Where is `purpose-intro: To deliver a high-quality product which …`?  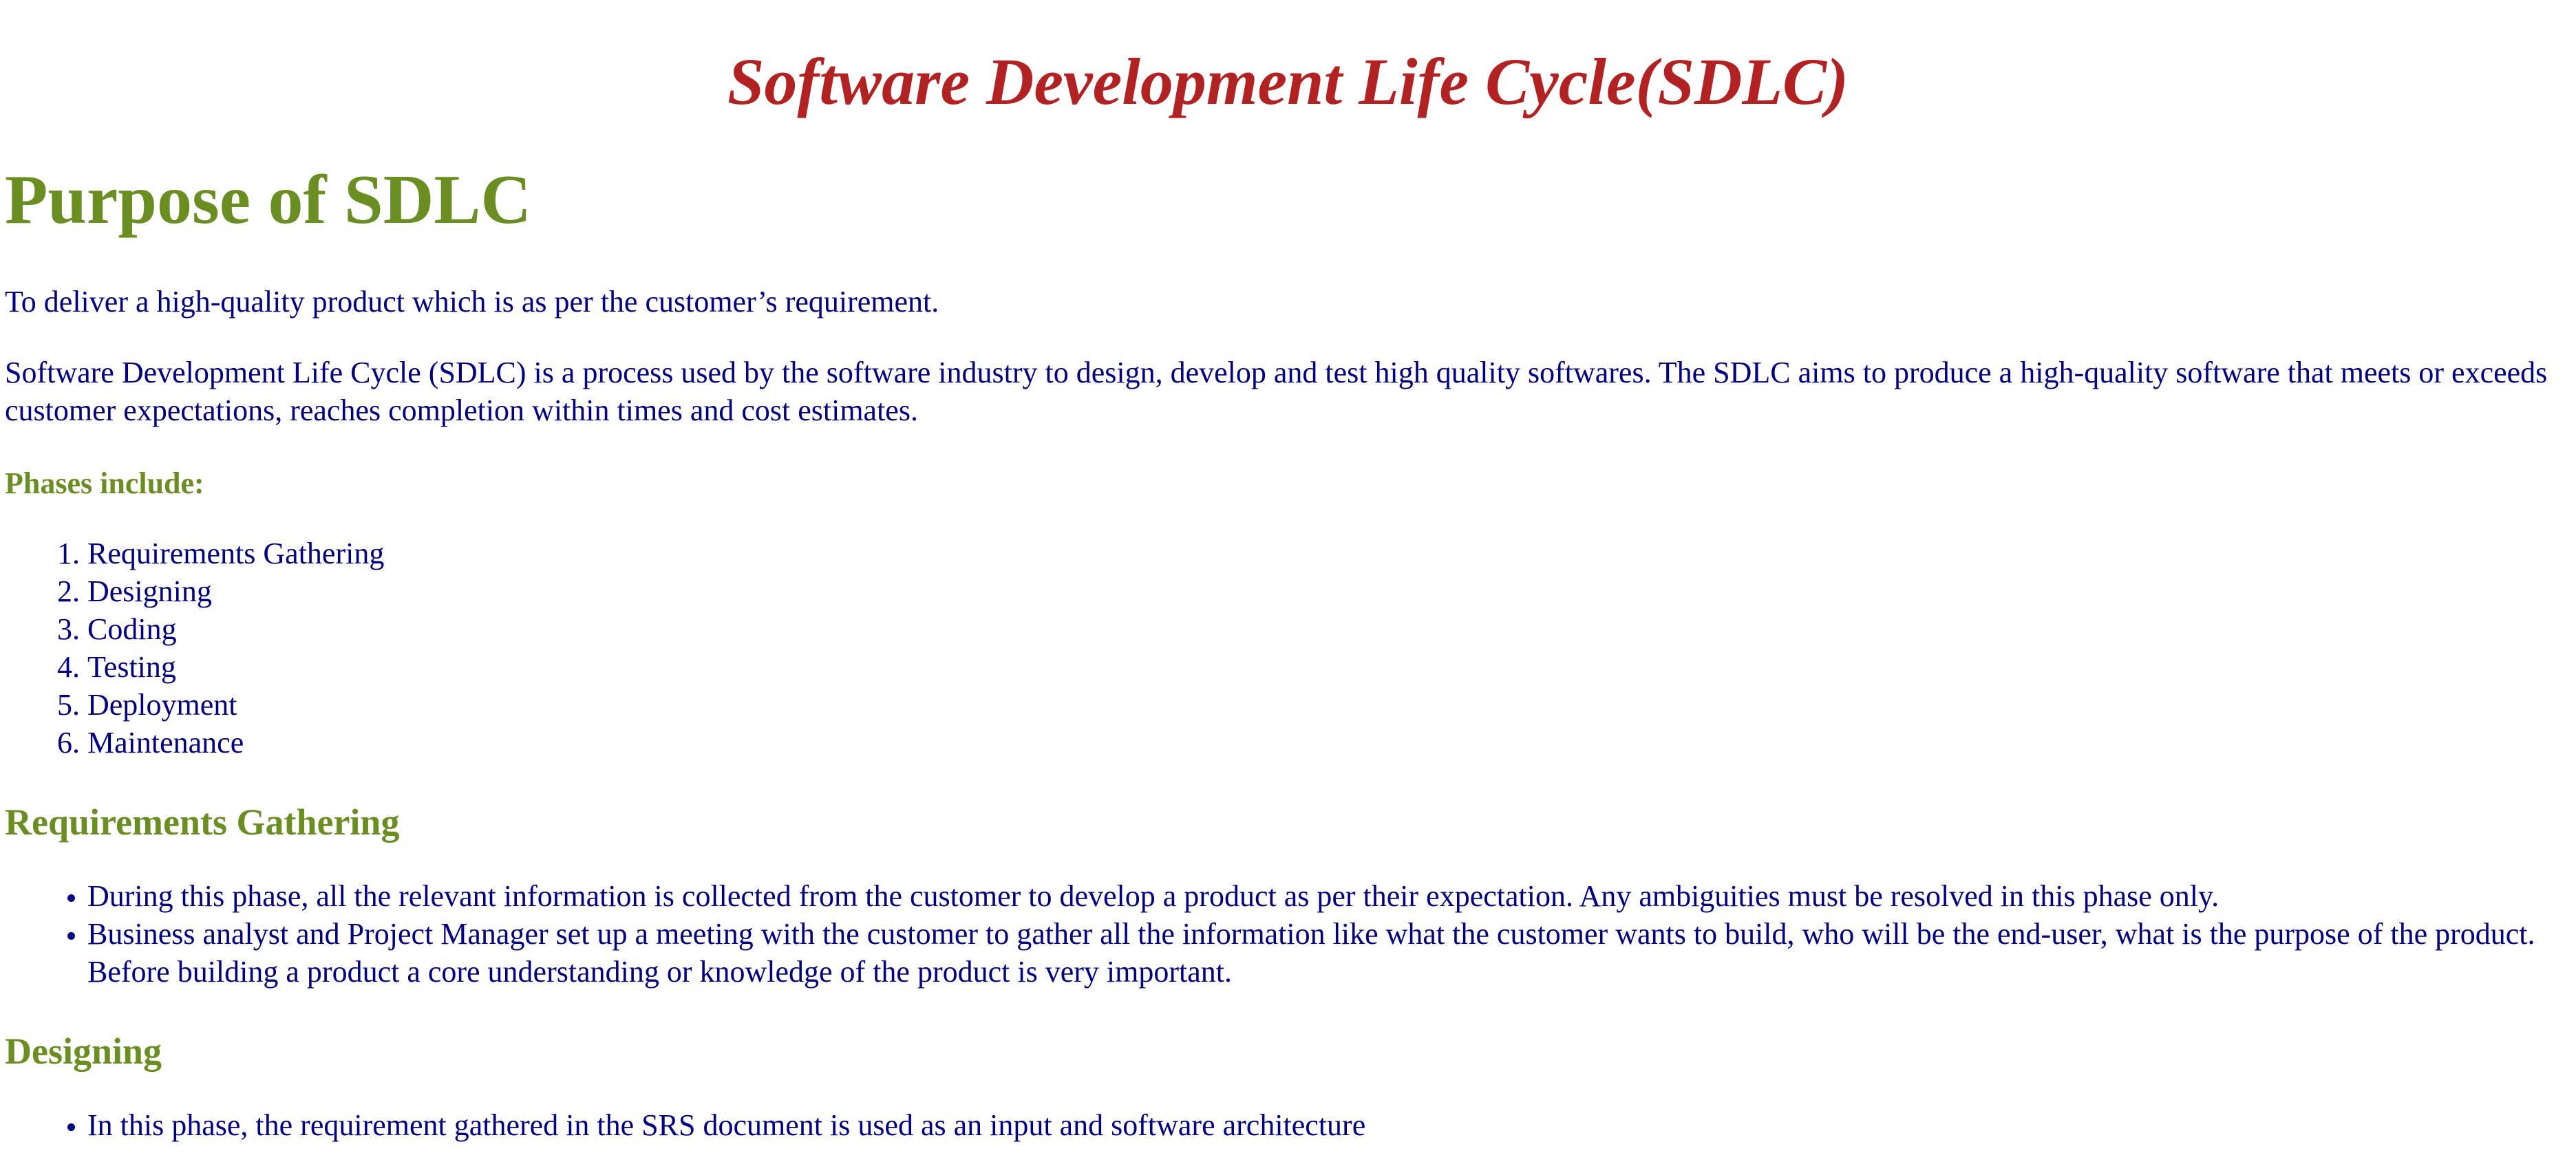 purpose-intro: To deliver a high-quality product which … is located at coordinates (472, 302).